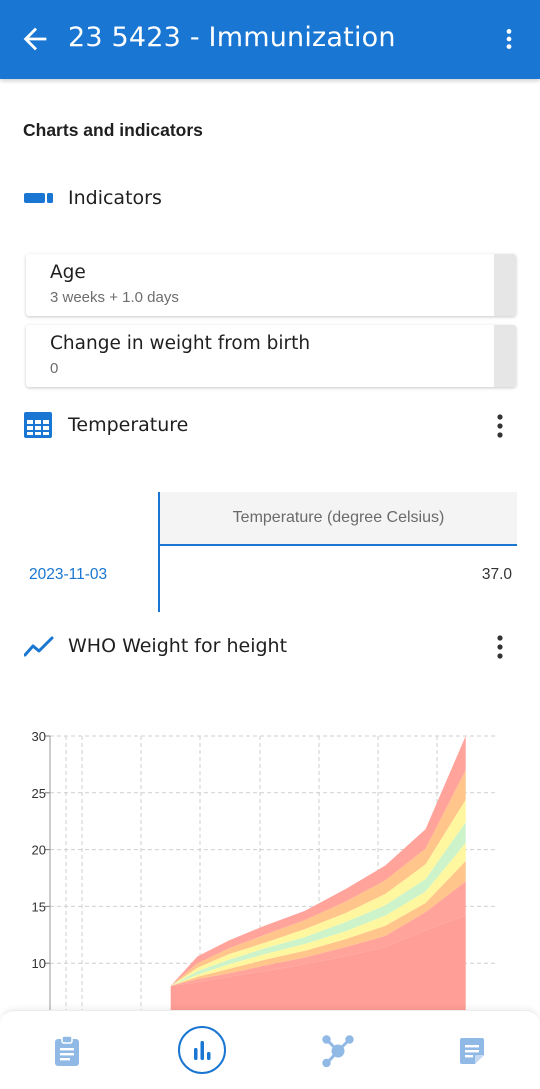 The image size is (540, 1089). I want to click on nav-item-charts, so click(202, 1050).